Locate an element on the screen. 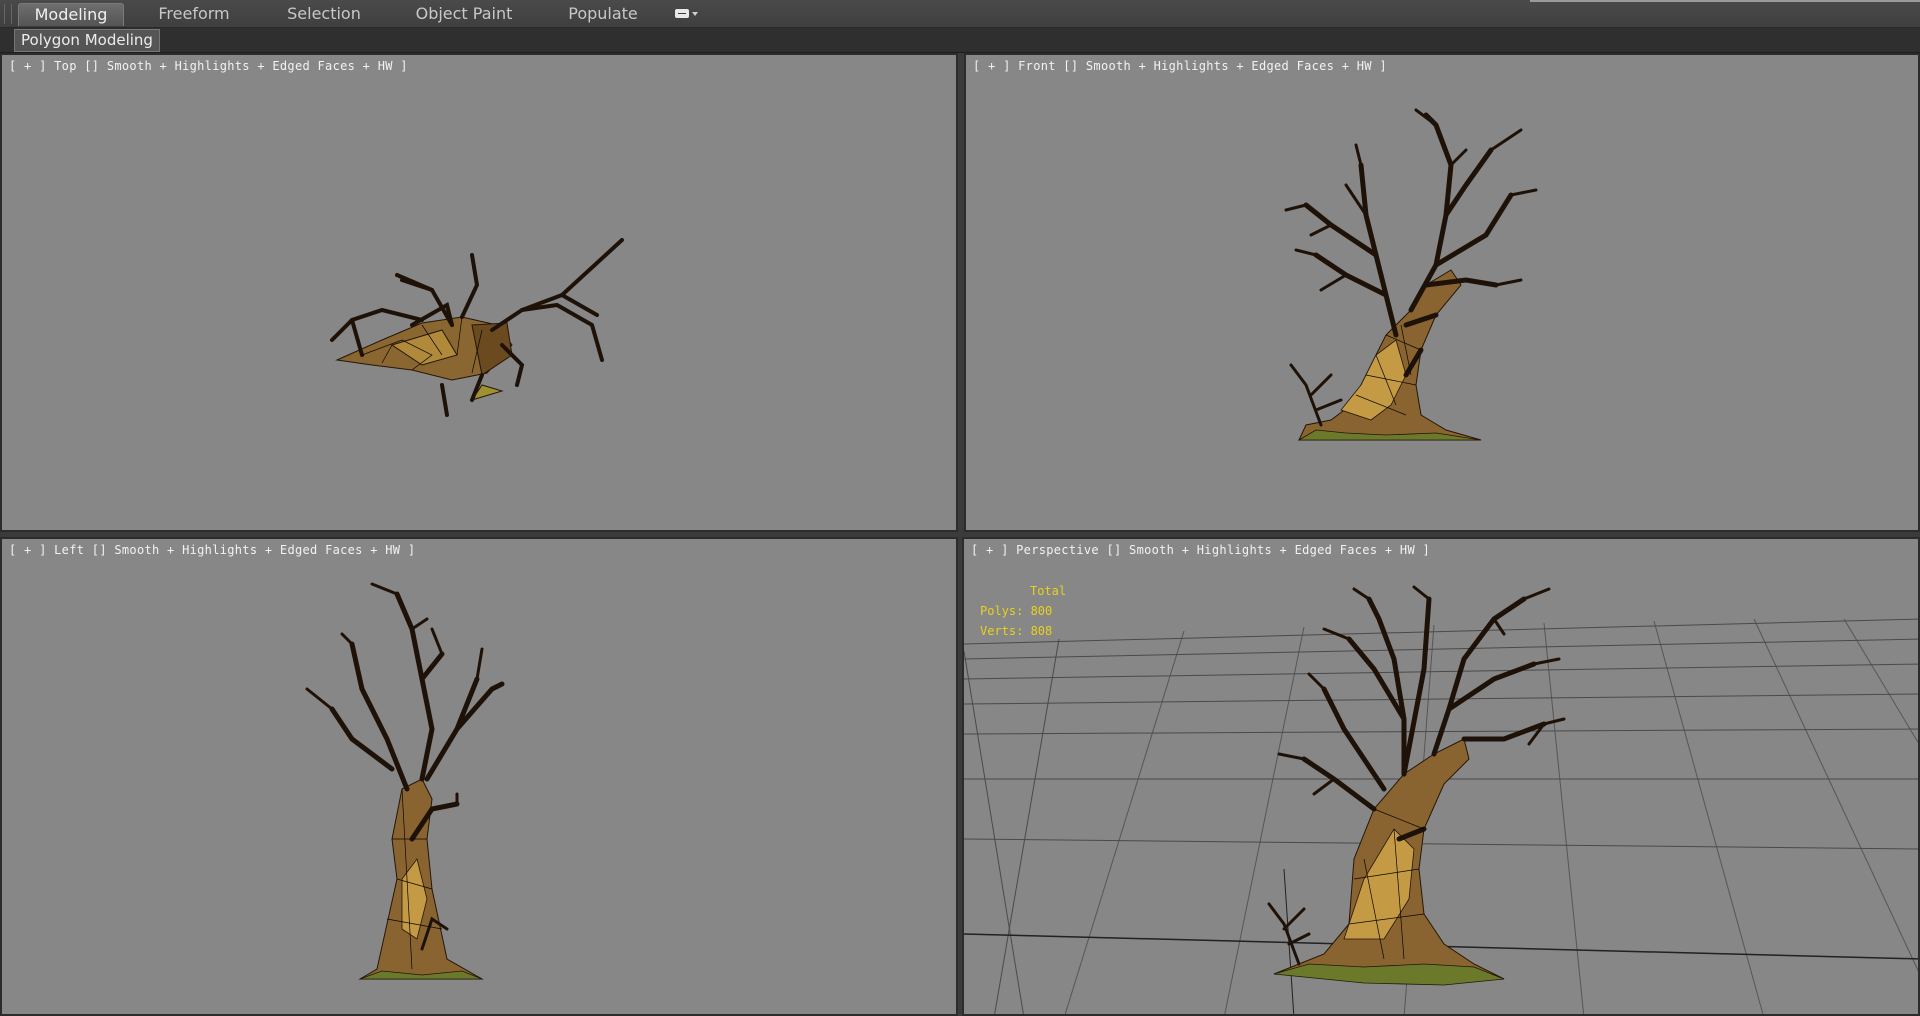  ribbon-options-icon is located at coordinates (685, 14).